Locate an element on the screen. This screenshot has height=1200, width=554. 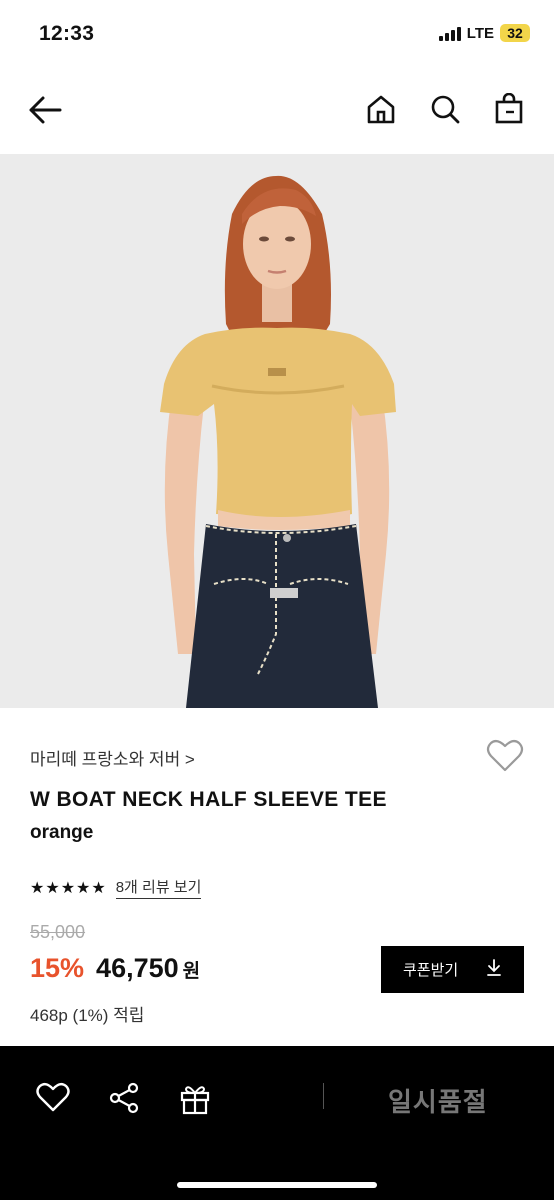
rating-stars: ★ ★ ★ ★ ★ is located at coordinates (68, 888).